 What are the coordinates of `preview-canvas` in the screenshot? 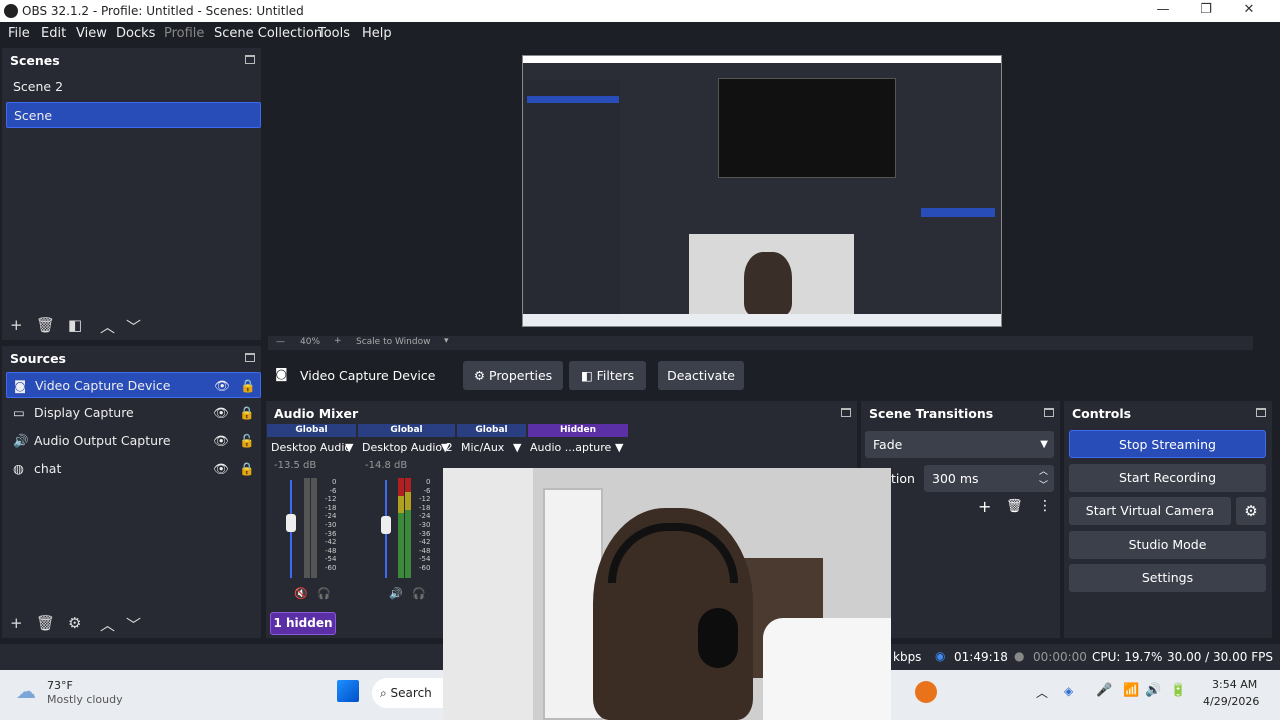 It's located at (762, 191).